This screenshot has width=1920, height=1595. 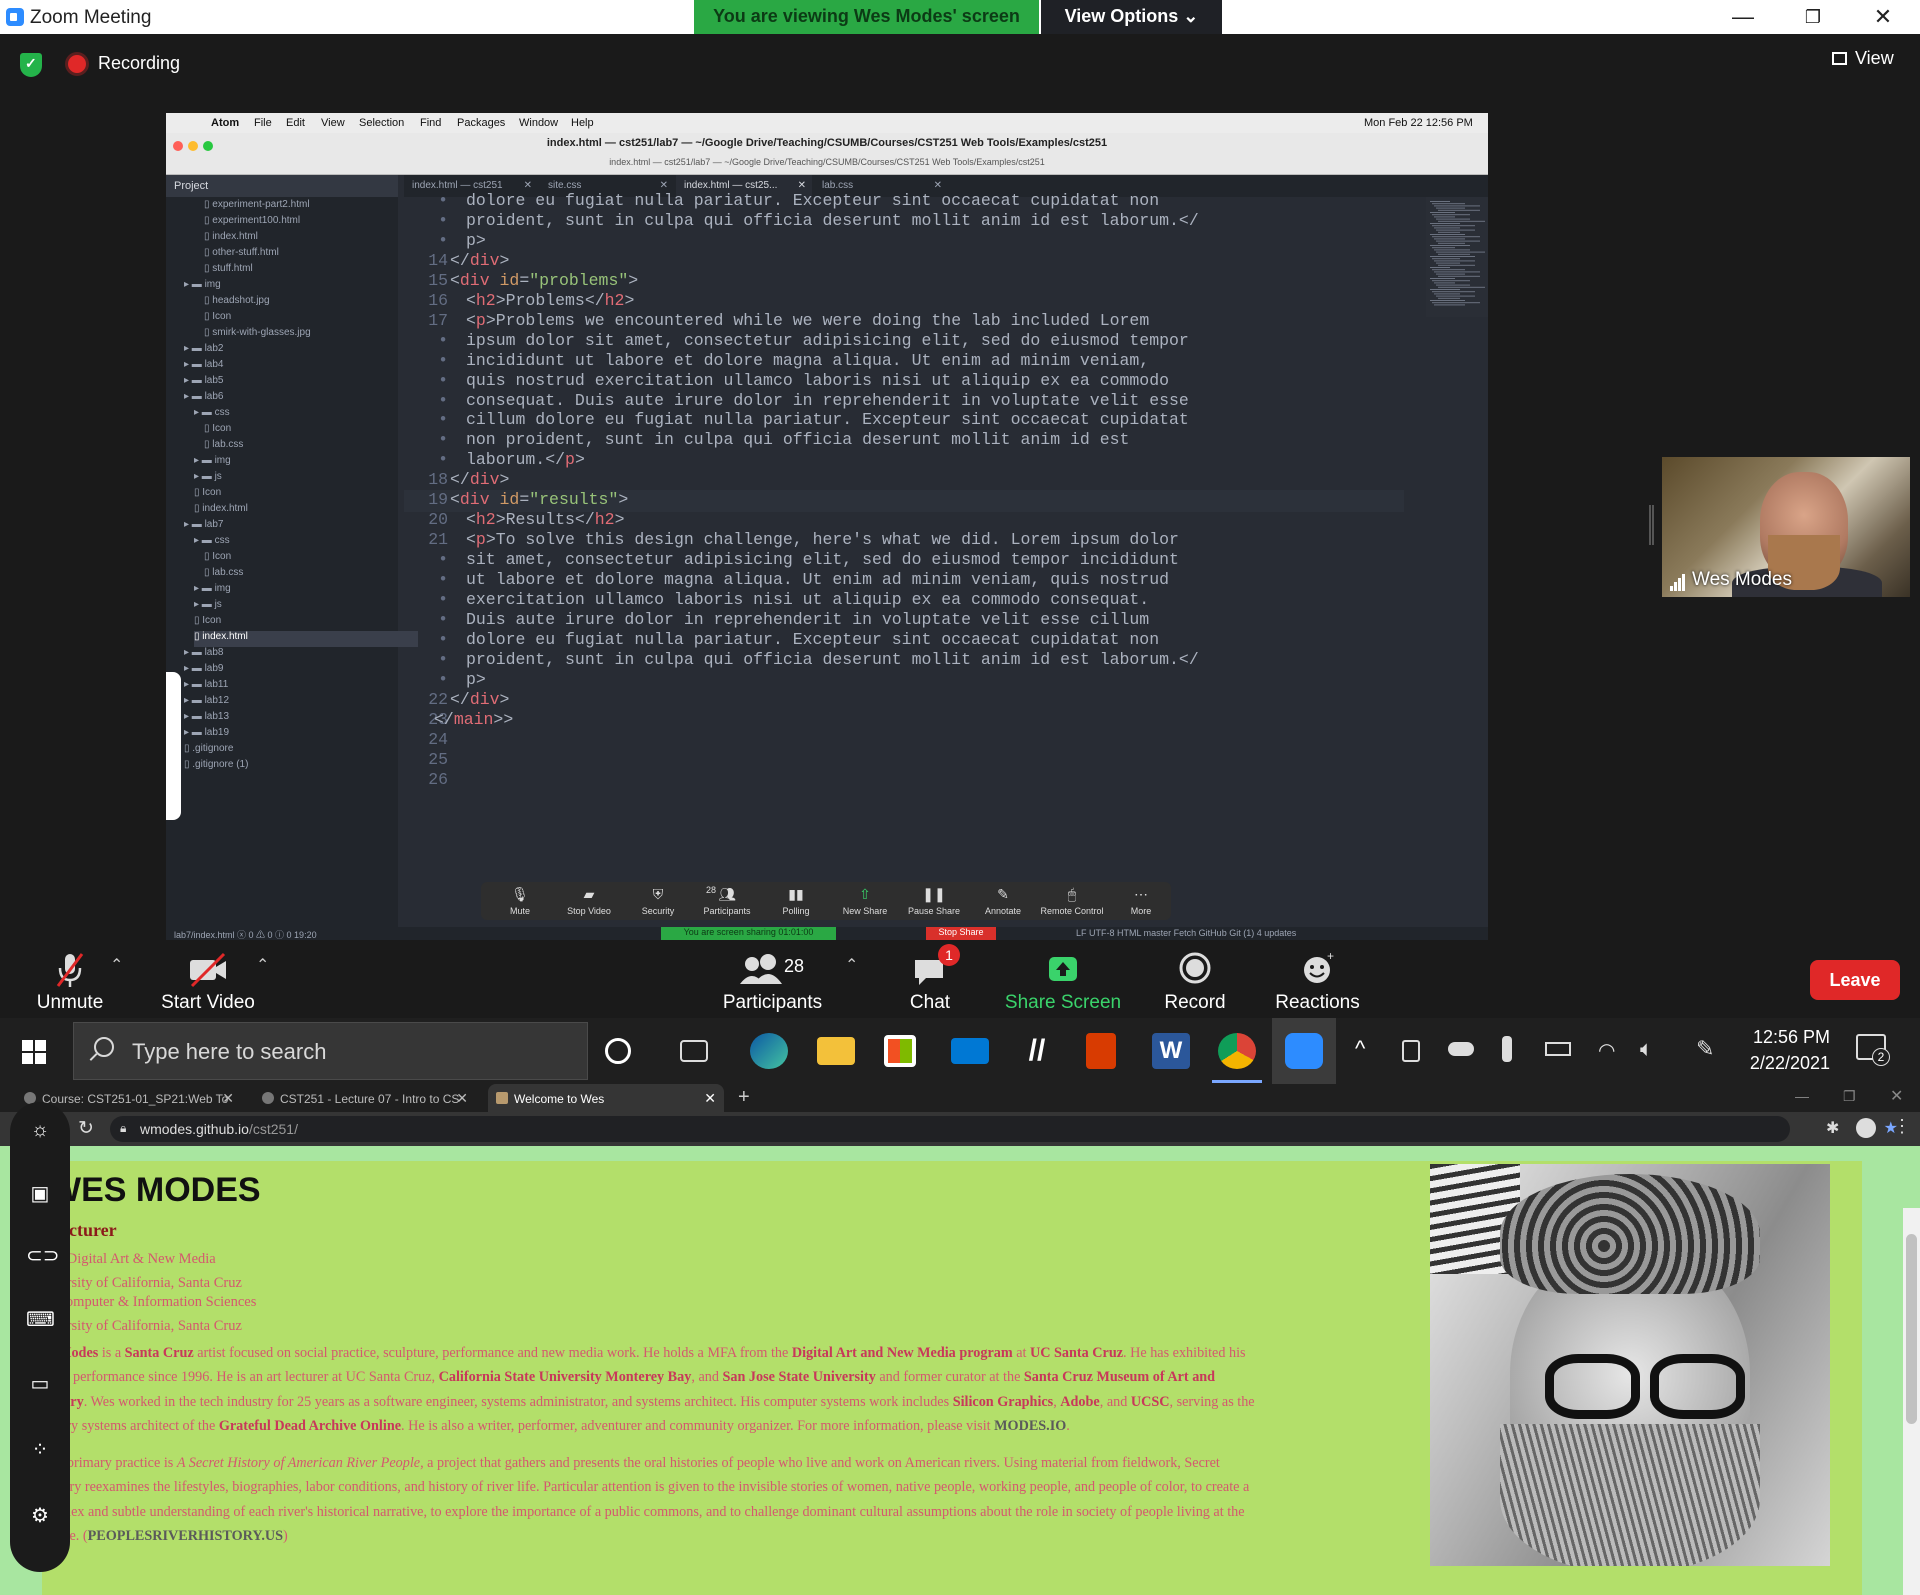 What do you see at coordinates (1237, 1051) in the screenshot?
I see `chrome-icon` at bounding box center [1237, 1051].